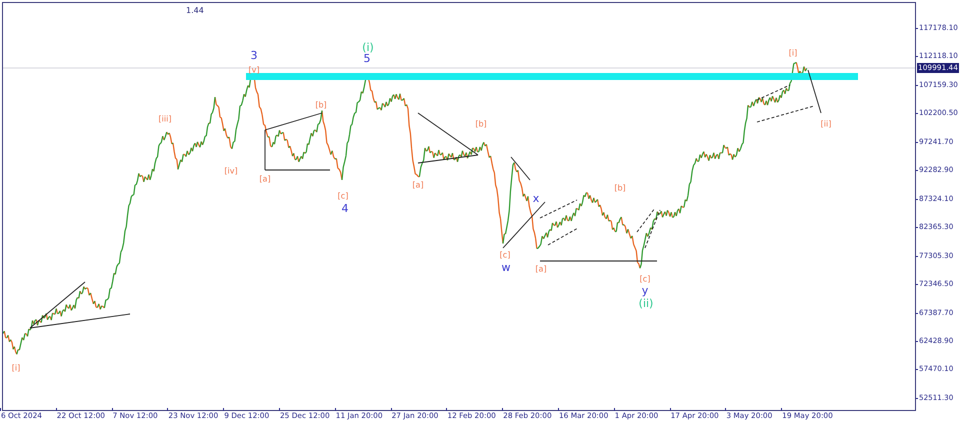 The height and width of the screenshot is (421, 960). What do you see at coordinates (165, 119) in the screenshot?
I see `wave-label: [iii]` at bounding box center [165, 119].